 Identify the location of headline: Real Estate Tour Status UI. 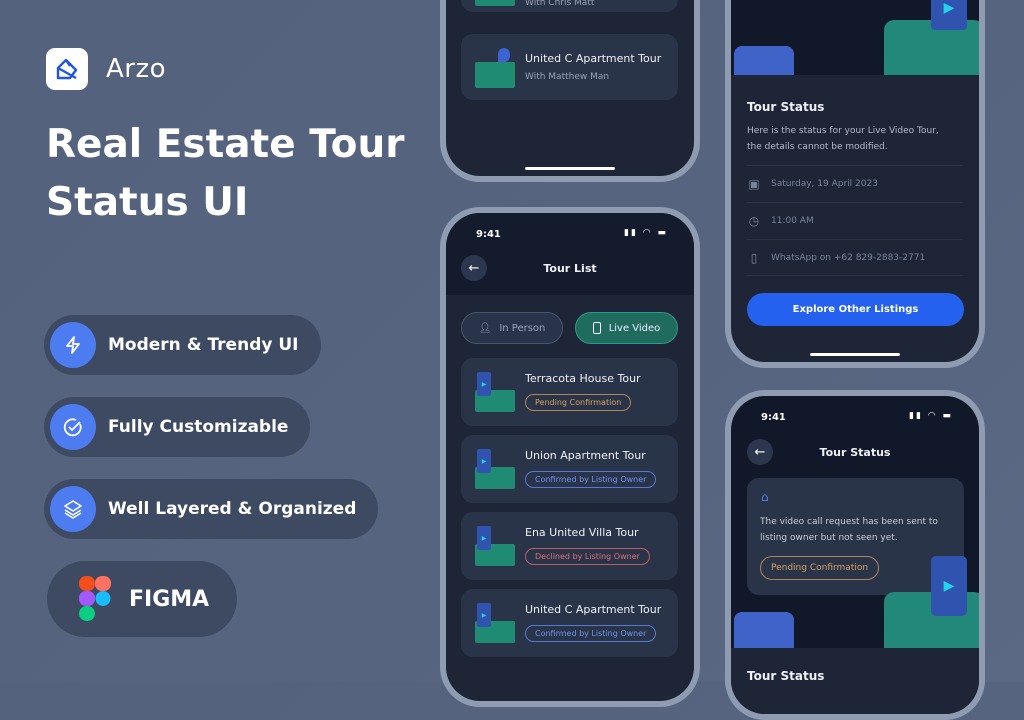
(225, 173).